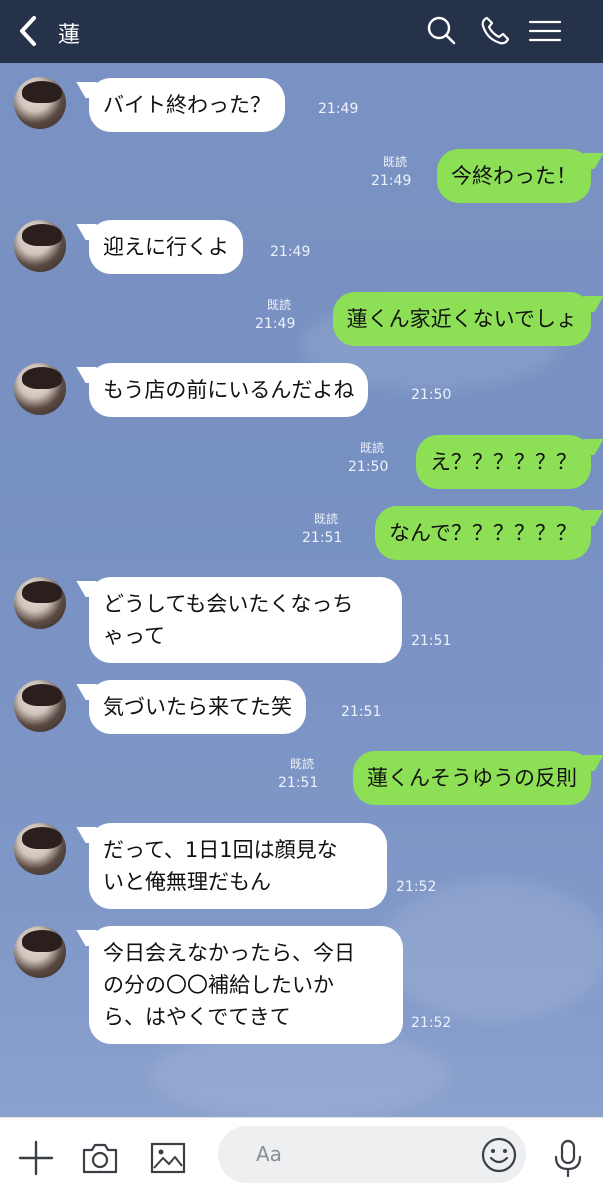 The image size is (603, 1201). What do you see at coordinates (100, 1158) in the screenshot?
I see `camera-icon` at bounding box center [100, 1158].